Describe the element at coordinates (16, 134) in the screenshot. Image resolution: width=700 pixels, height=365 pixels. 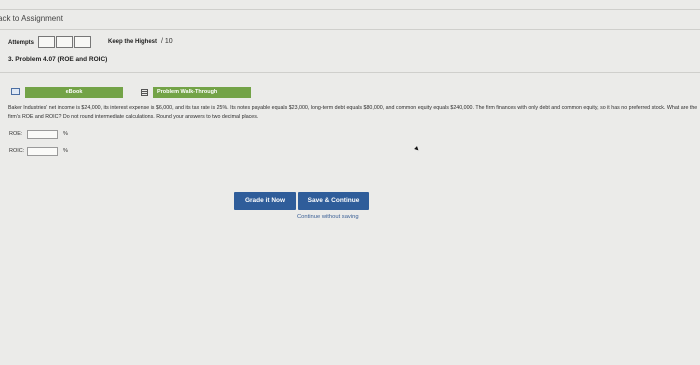
I see `roe-label: ROE:` at that location.